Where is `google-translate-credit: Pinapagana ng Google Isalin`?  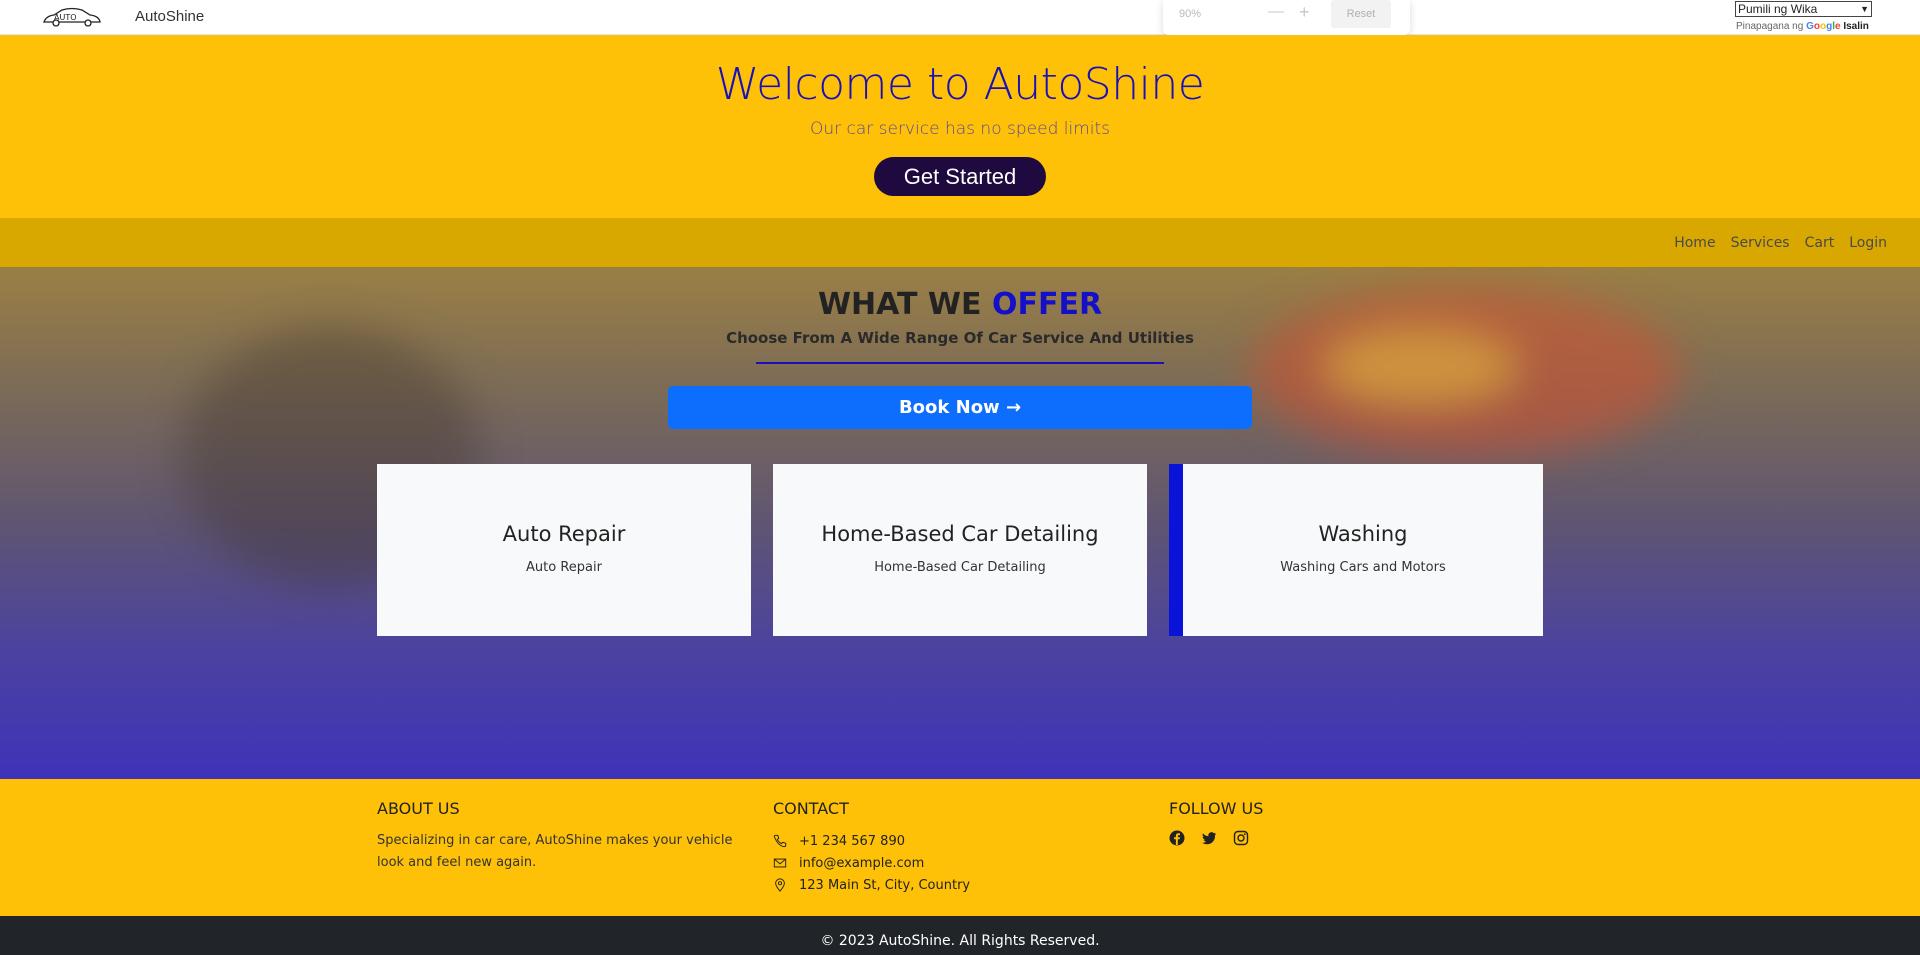
google-translate-credit: Pinapagana ng Google Isalin is located at coordinates (1802, 26).